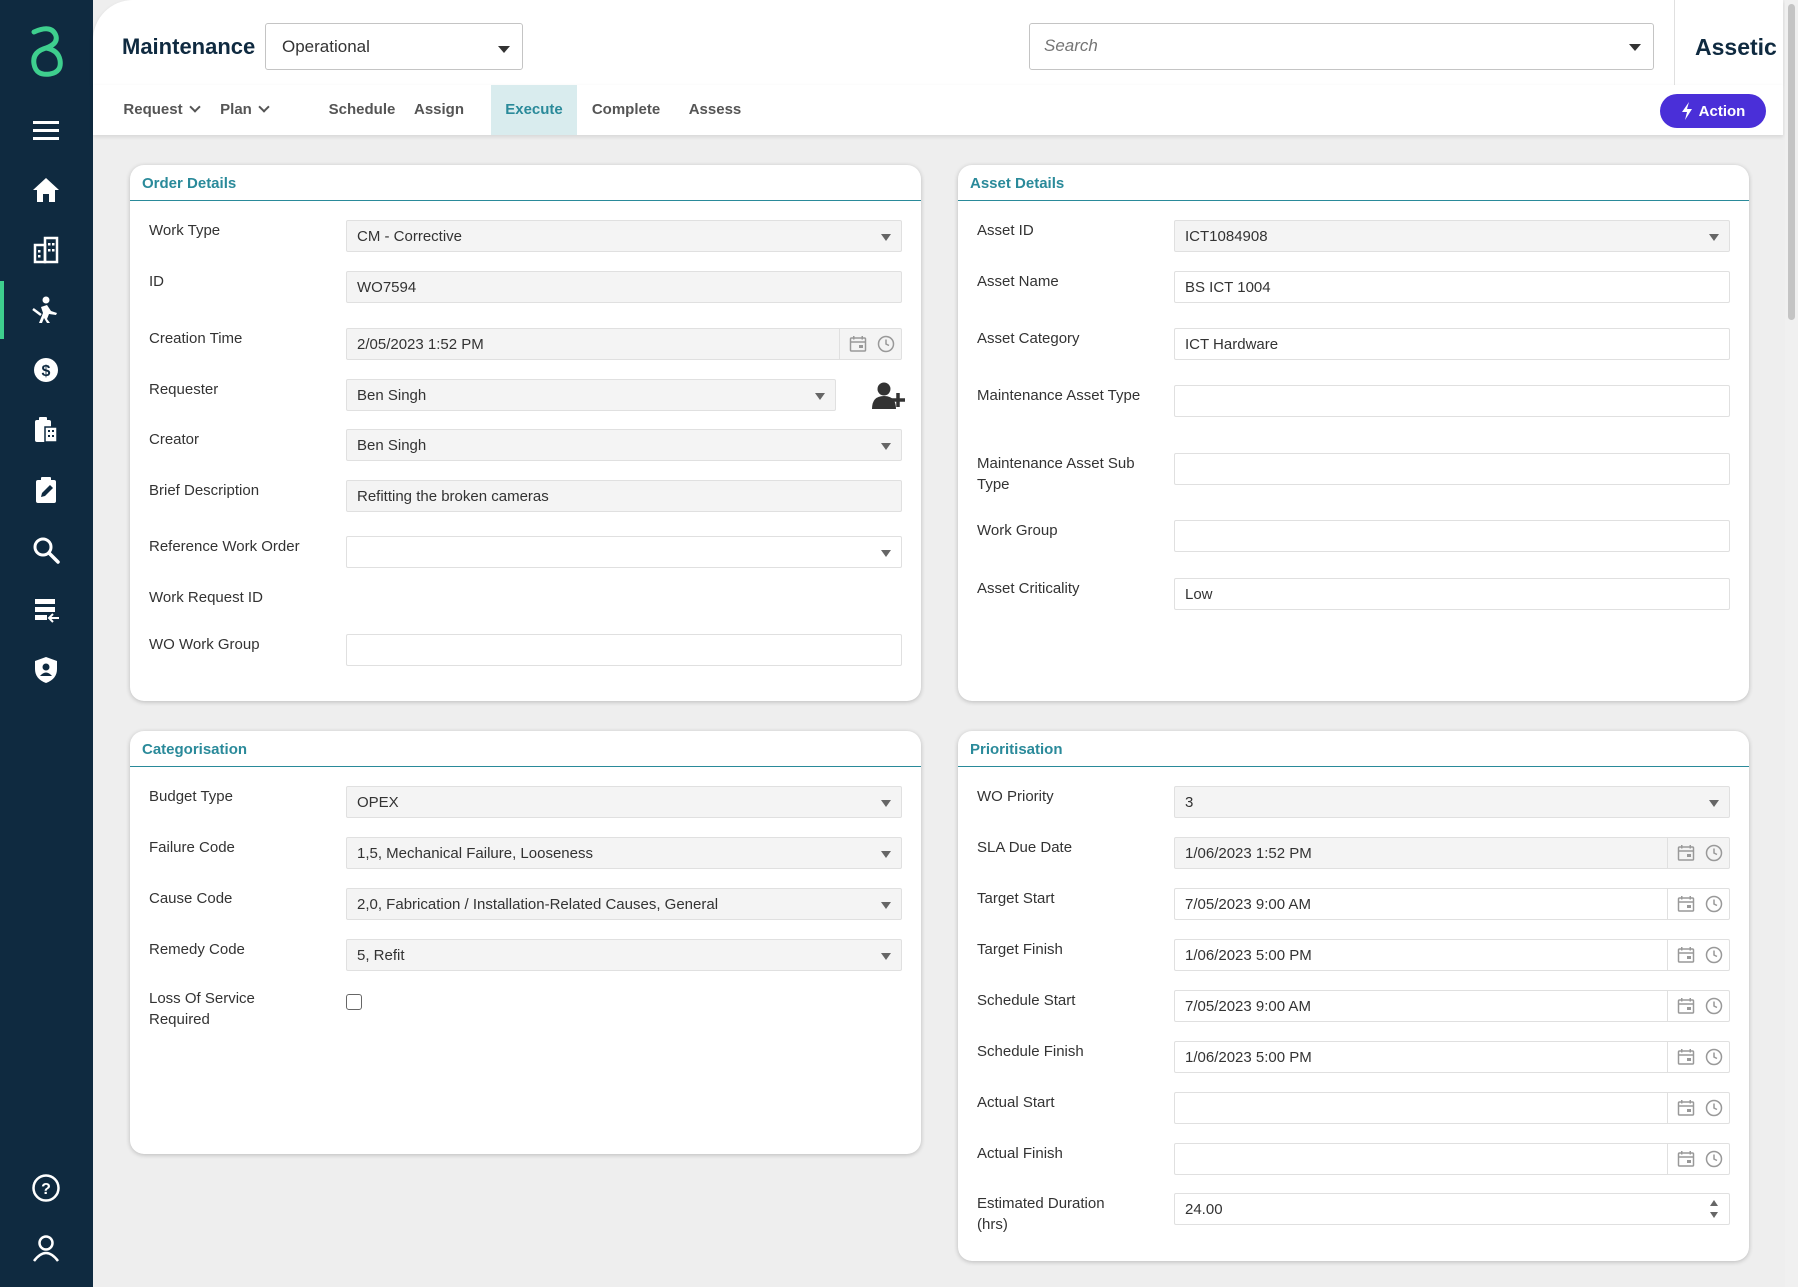 The image size is (1798, 1287). I want to click on user-icon, so click(46, 1248).